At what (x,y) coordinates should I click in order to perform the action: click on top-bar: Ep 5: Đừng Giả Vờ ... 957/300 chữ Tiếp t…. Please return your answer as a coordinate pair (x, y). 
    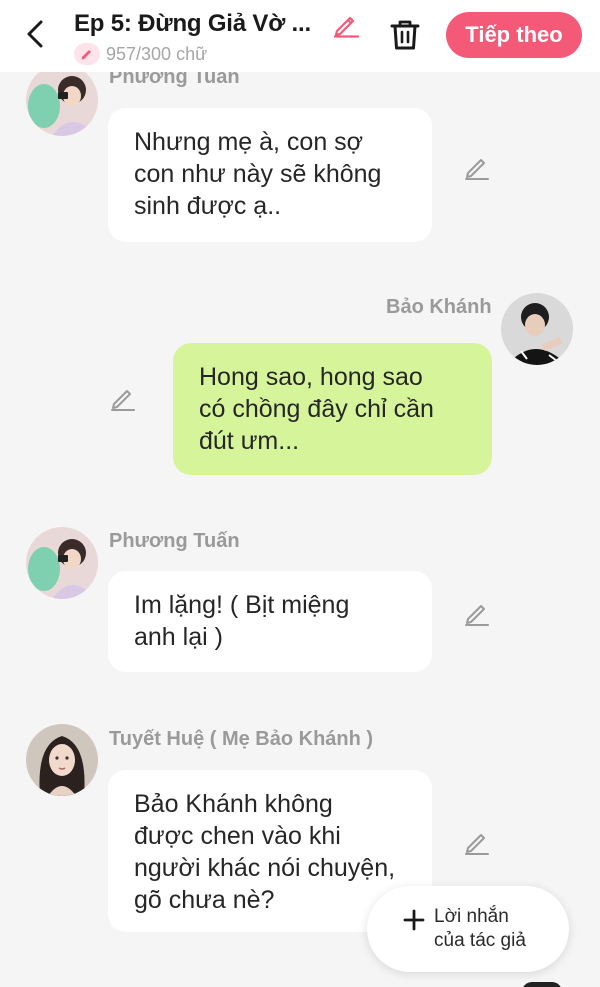
    Looking at the image, I should click on (300, 36).